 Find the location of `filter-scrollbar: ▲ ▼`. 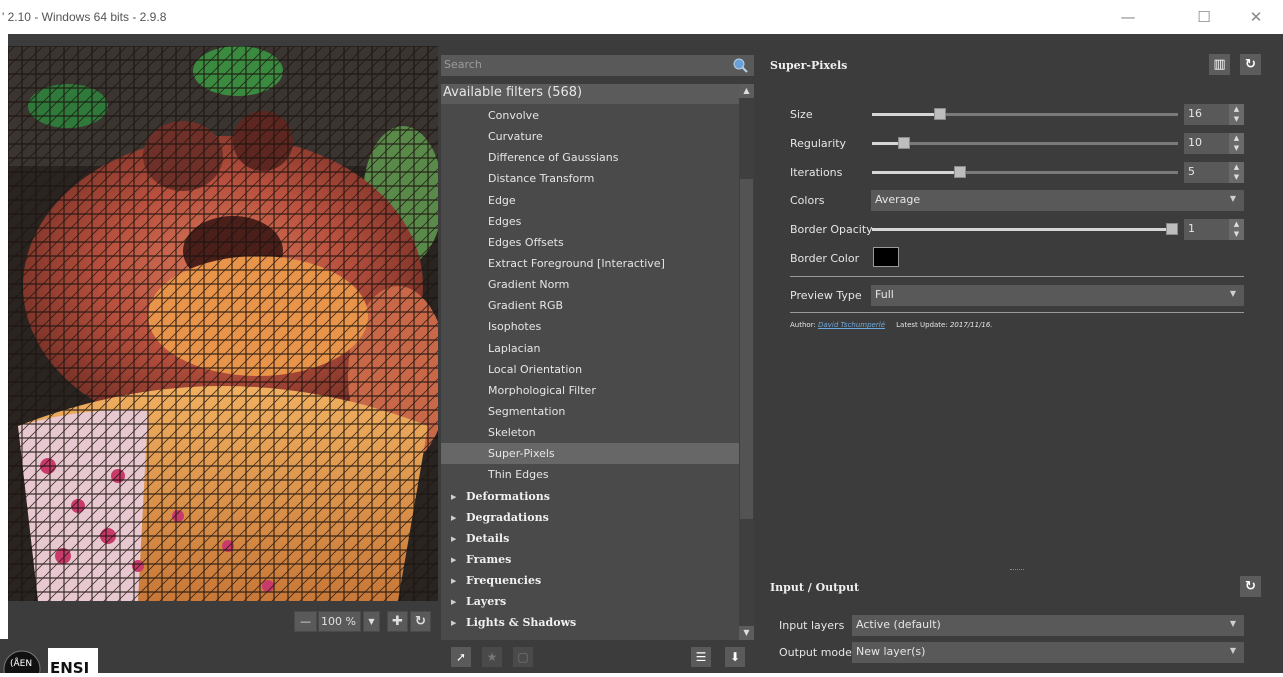

filter-scrollbar: ▲ ▼ is located at coordinates (746, 362).